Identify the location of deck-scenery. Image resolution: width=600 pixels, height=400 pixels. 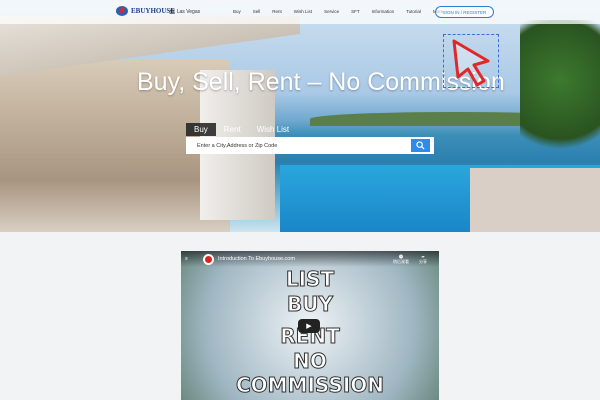
(535, 200).